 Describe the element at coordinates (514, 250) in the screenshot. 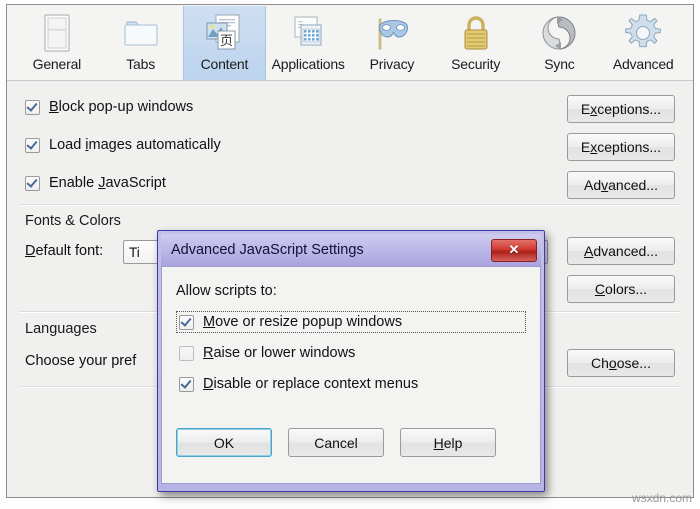

I see `close-icon: ✕` at that location.